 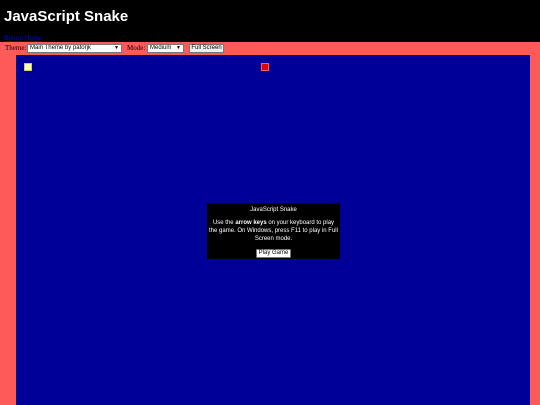 What do you see at coordinates (206, 48) in the screenshot?
I see `full-screen-button: Full Screen` at bounding box center [206, 48].